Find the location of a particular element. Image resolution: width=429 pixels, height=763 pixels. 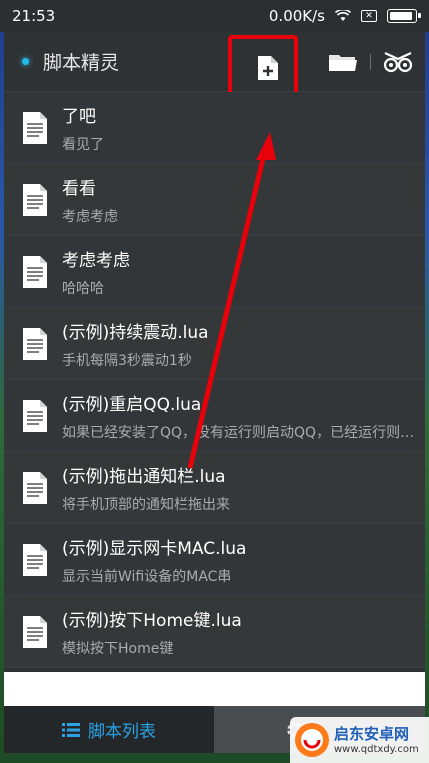

script-description: 模拟按下Home键 is located at coordinates (118, 648).